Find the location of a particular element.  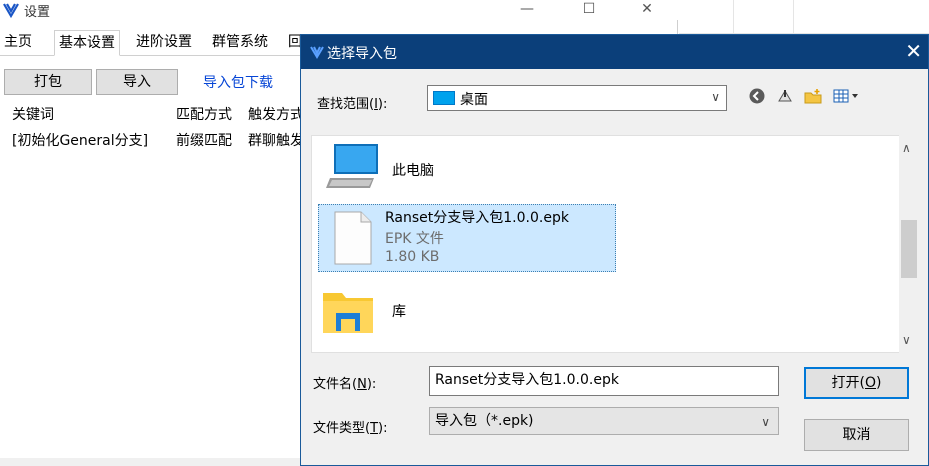

filetype-value: 导入包（*.epk) is located at coordinates (484, 421).